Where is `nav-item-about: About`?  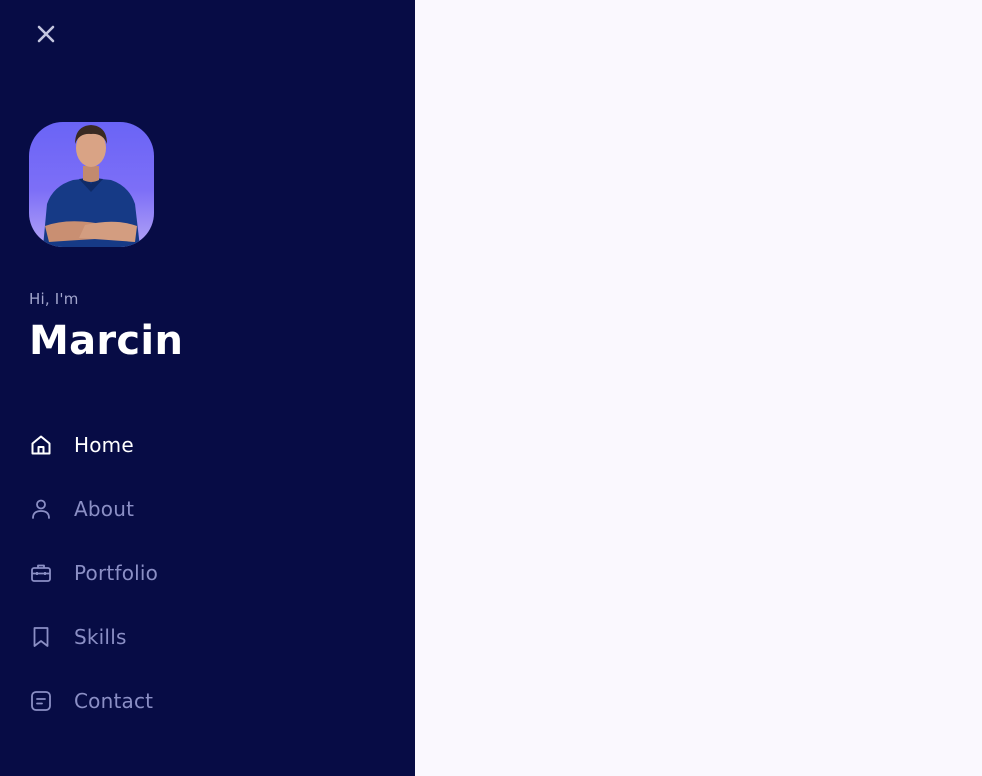 nav-item-about: About is located at coordinates (209, 509).